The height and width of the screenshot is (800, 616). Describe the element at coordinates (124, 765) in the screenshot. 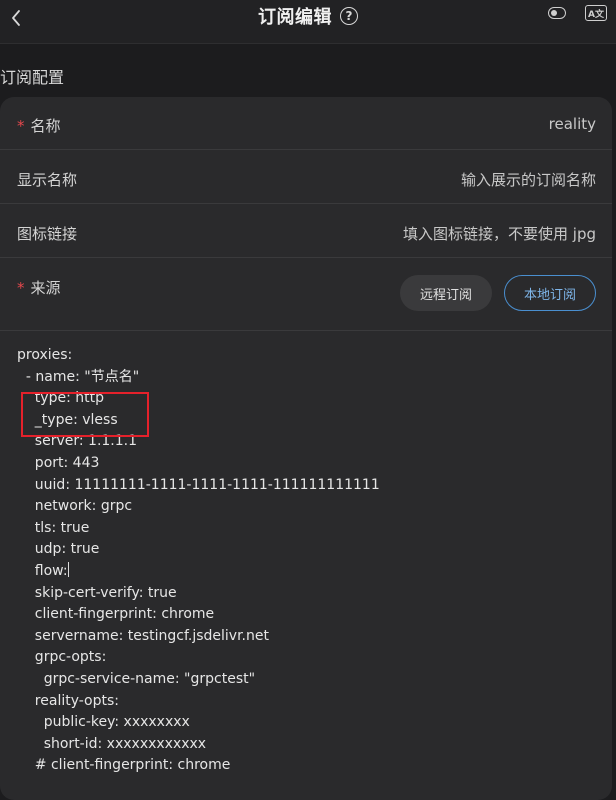

I see `code-line: # client-fingerprint: chrome` at that location.